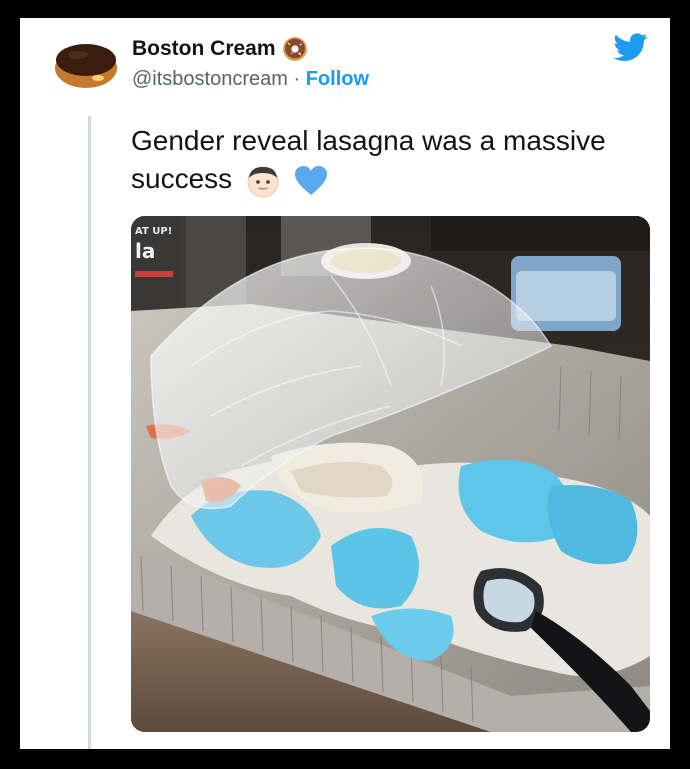  I want to click on handle-line: @itsbostoncream · Follow, so click(250, 79).